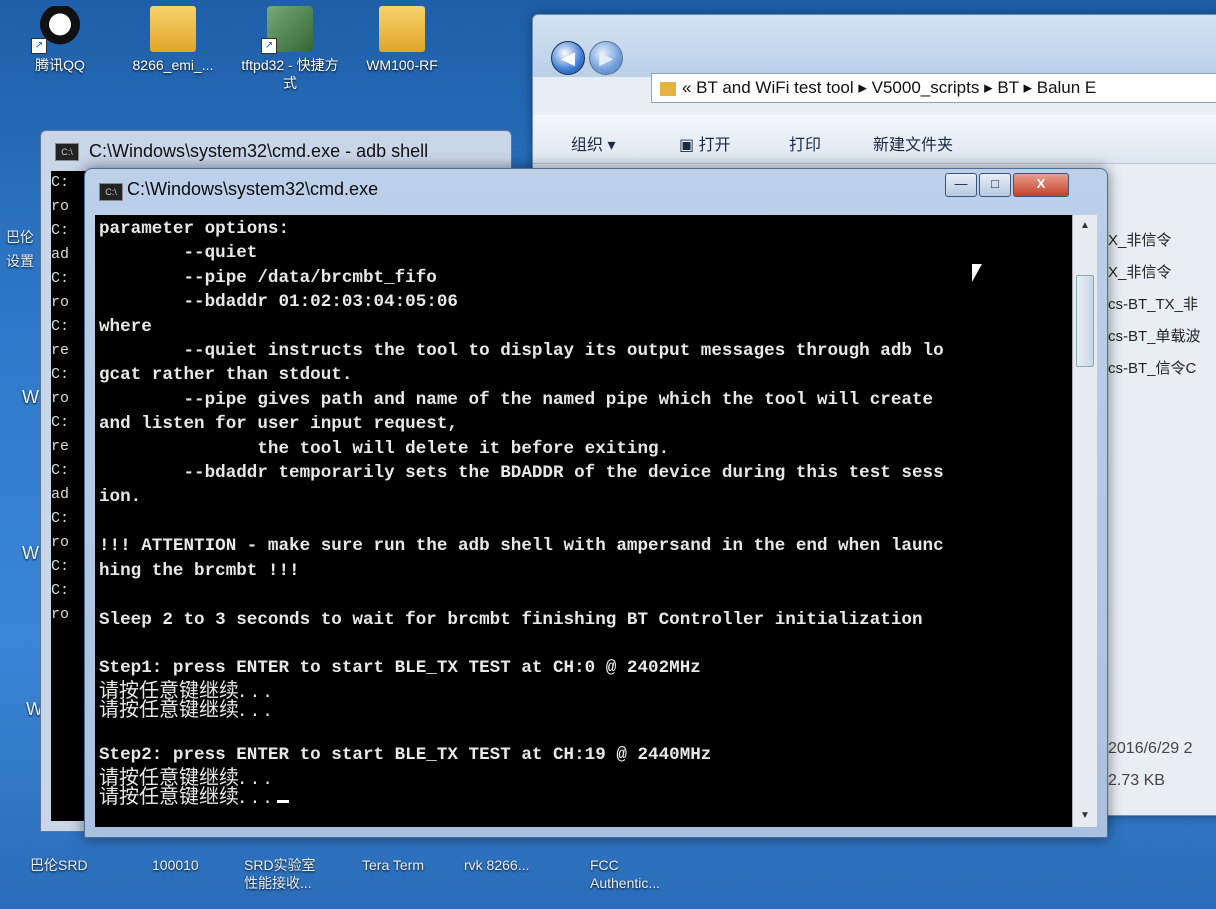 This screenshot has height=909, width=1216. I want to click on window-title: C:\Windows\system32\cmd.exe, so click(253, 189).